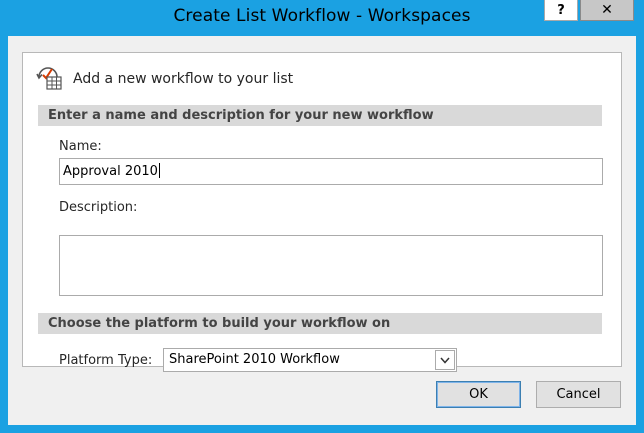  What do you see at coordinates (183, 79) in the screenshot?
I see `header-text: Add a new workflow to your list` at bounding box center [183, 79].